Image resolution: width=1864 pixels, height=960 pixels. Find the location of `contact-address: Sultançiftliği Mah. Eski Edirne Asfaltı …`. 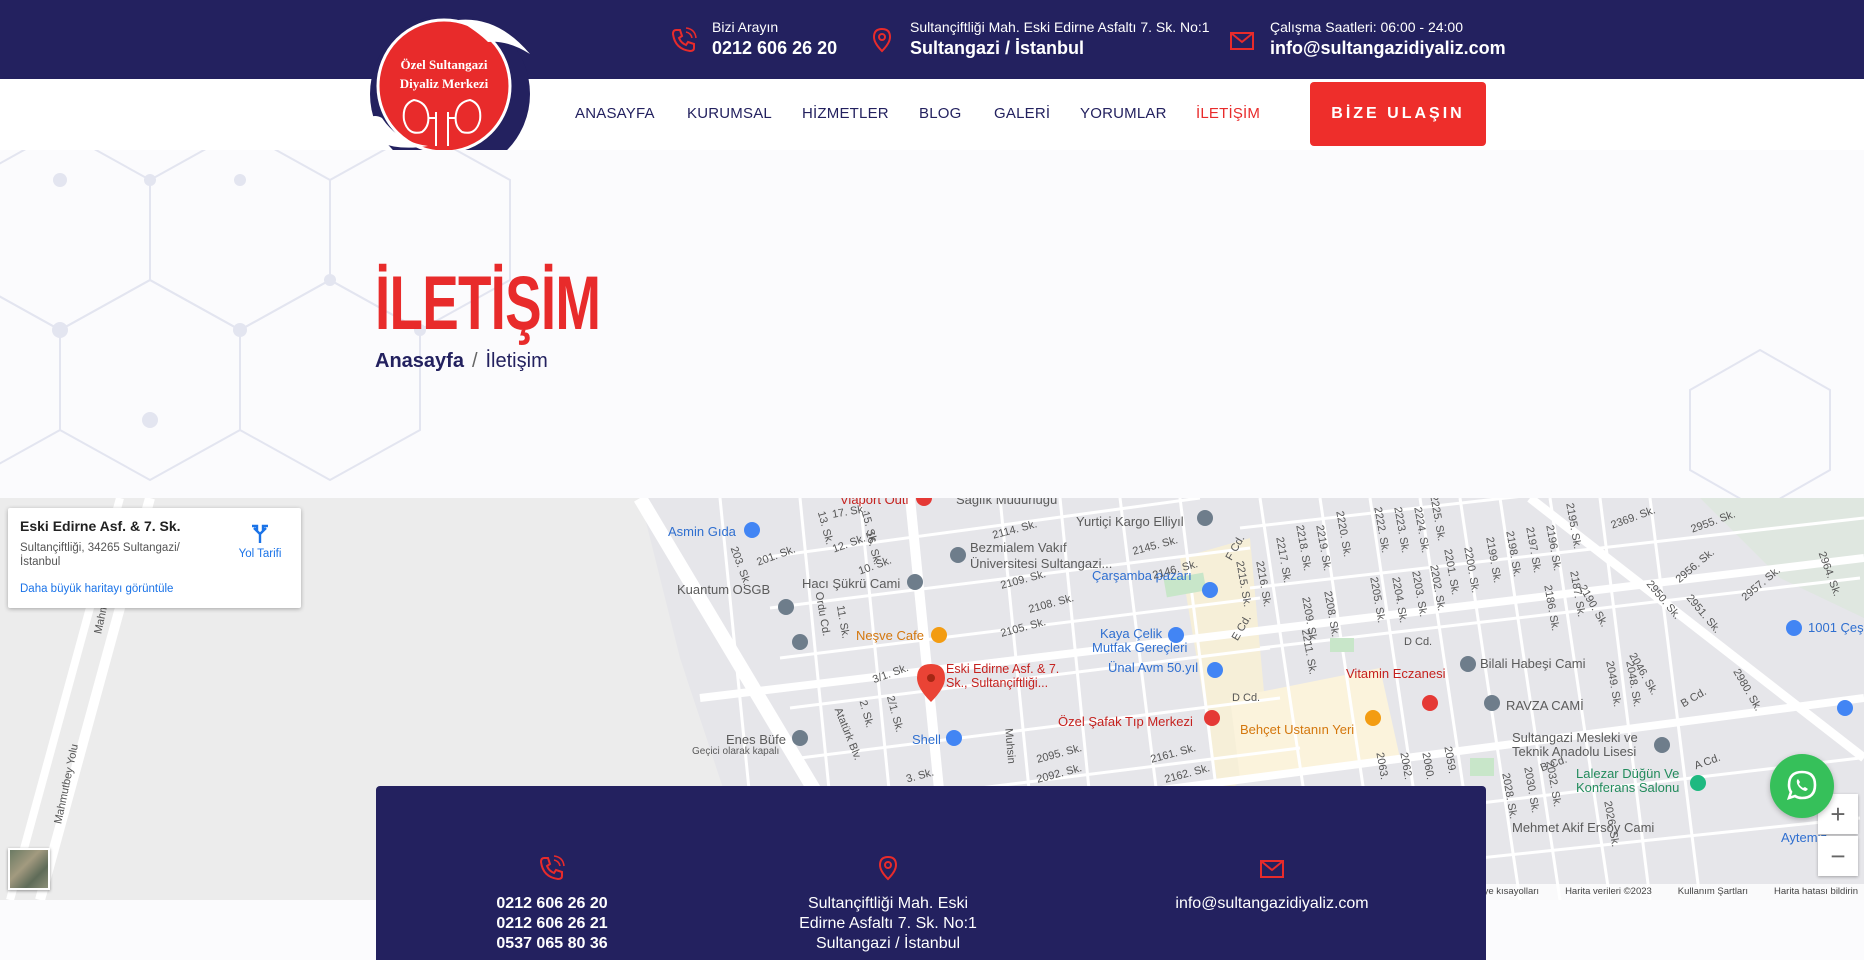

contact-address: Sultançiftliği Mah. Eski Edirne Asfaltı … is located at coordinates (888, 870).